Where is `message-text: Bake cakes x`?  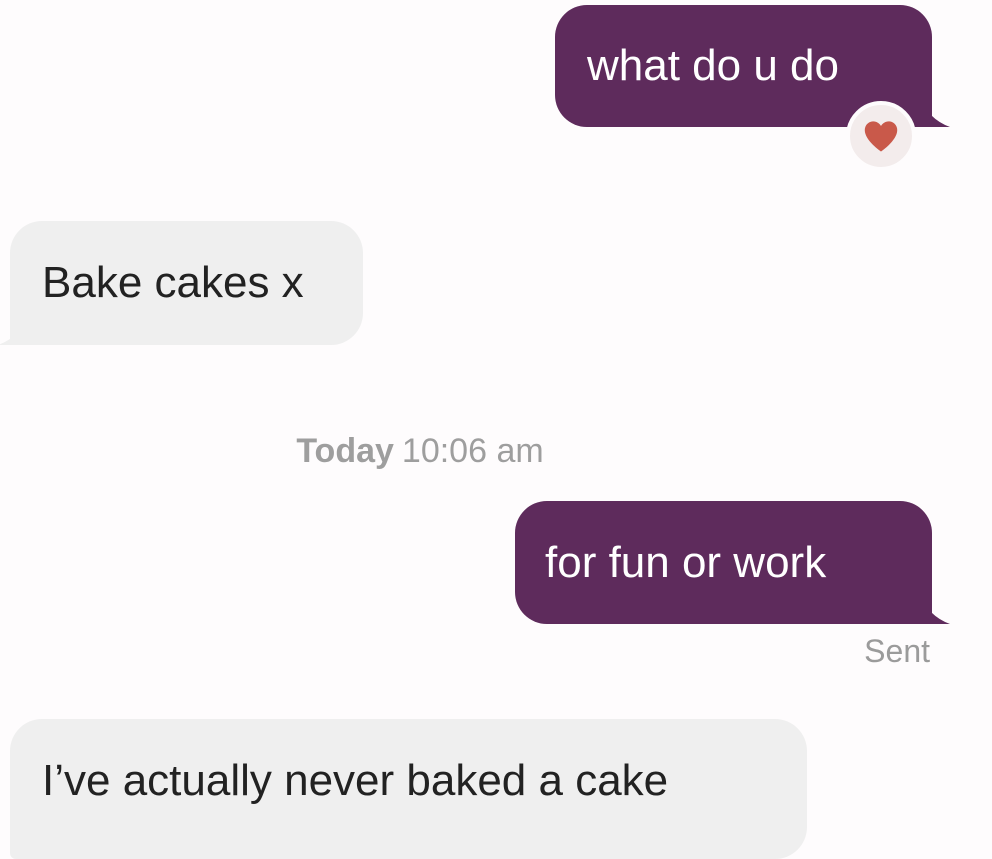 message-text: Bake cakes x is located at coordinates (173, 282).